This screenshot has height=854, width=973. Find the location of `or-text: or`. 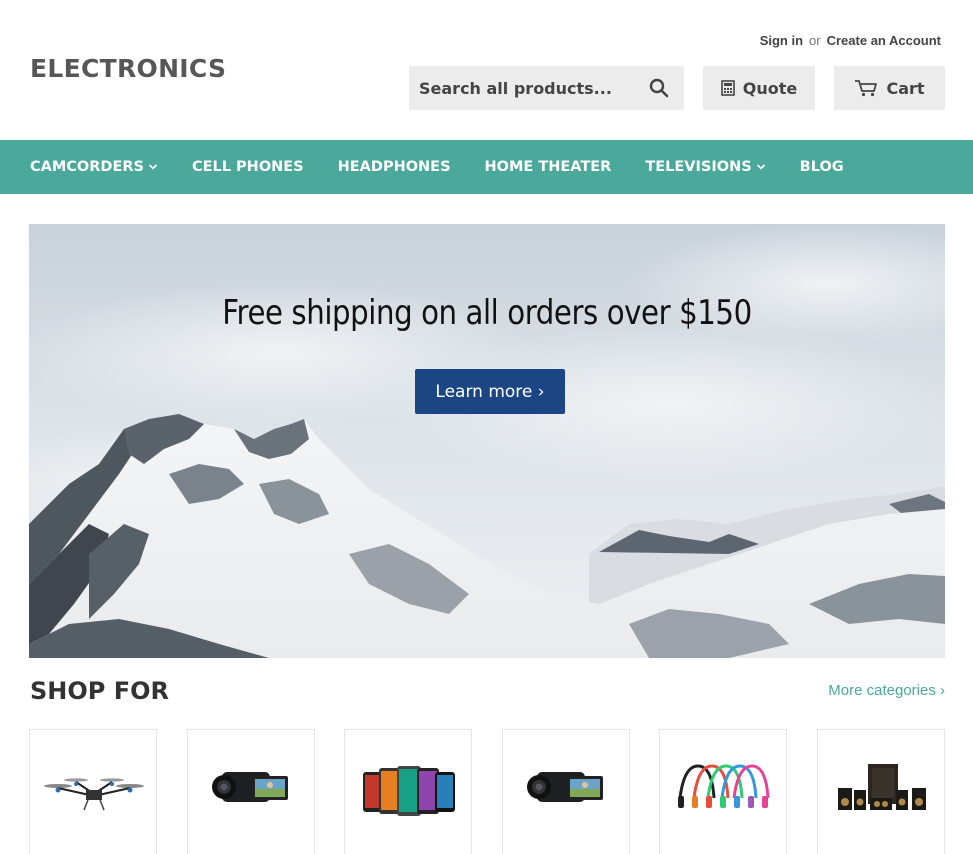

or-text: or is located at coordinates (815, 40).